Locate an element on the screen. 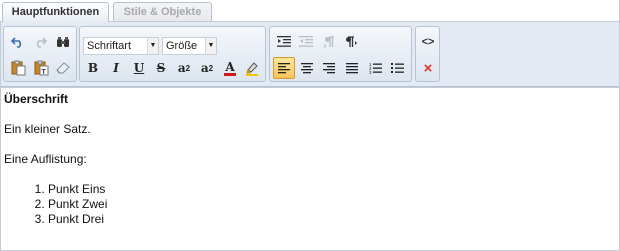  align-center-button is located at coordinates (307, 68).